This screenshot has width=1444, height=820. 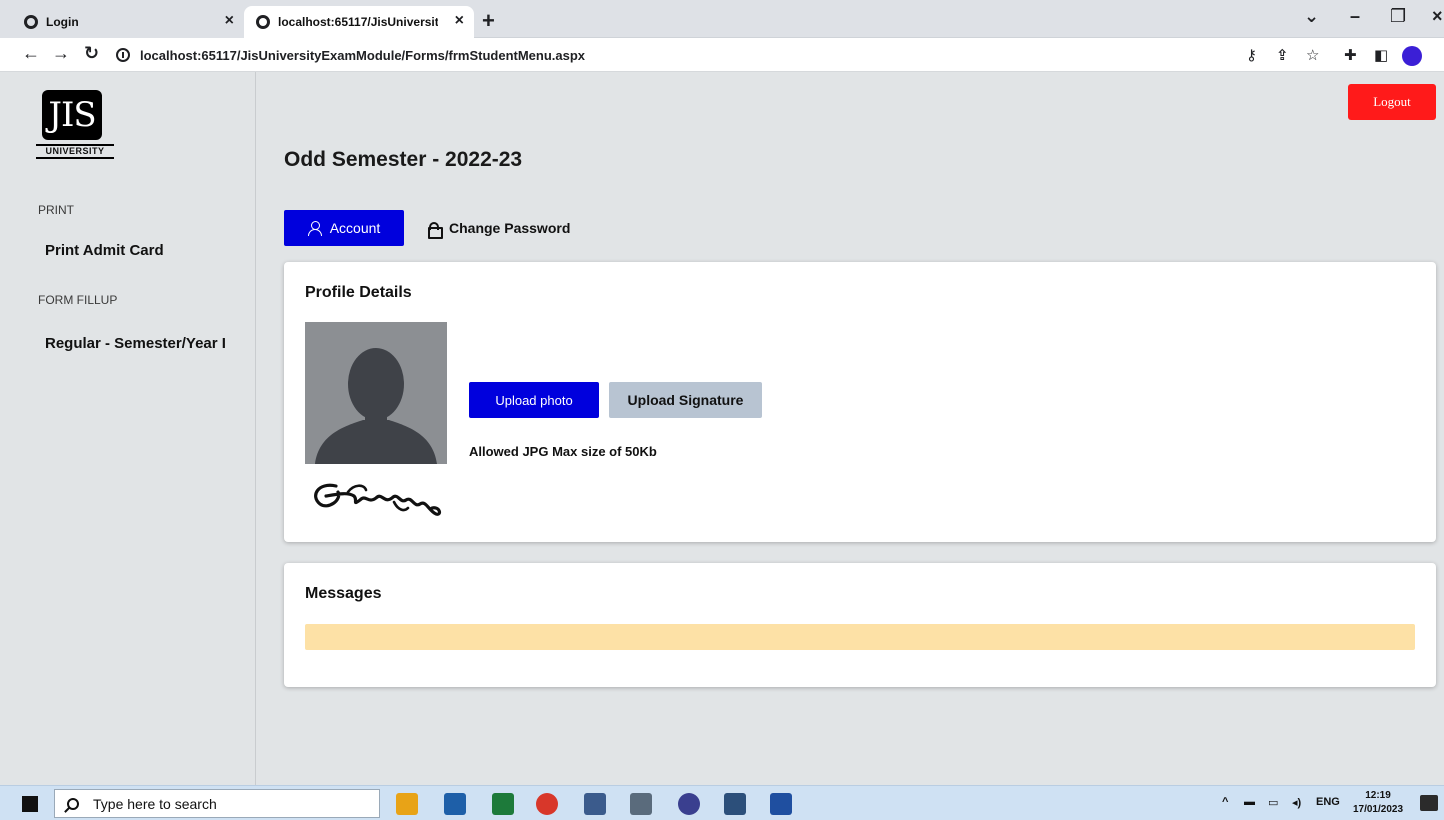 What do you see at coordinates (123, 55) in the screenshot?
I see `site-info-icon` at bounding box center [123, 55].